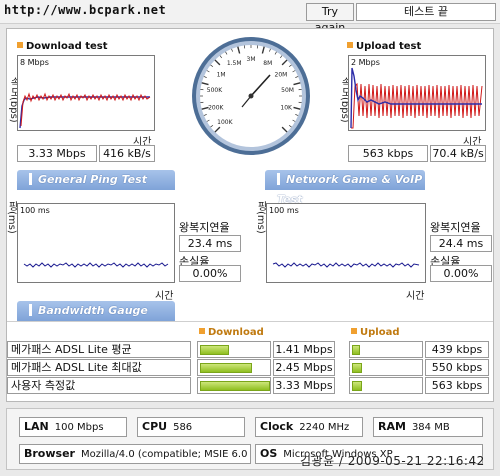 This screenshot has width=500, height=476. What do you see at coordinates (375, 332) in the screenshot?
I see `bandwidth-upload-header: Upload` at bounding box center [375, 332].